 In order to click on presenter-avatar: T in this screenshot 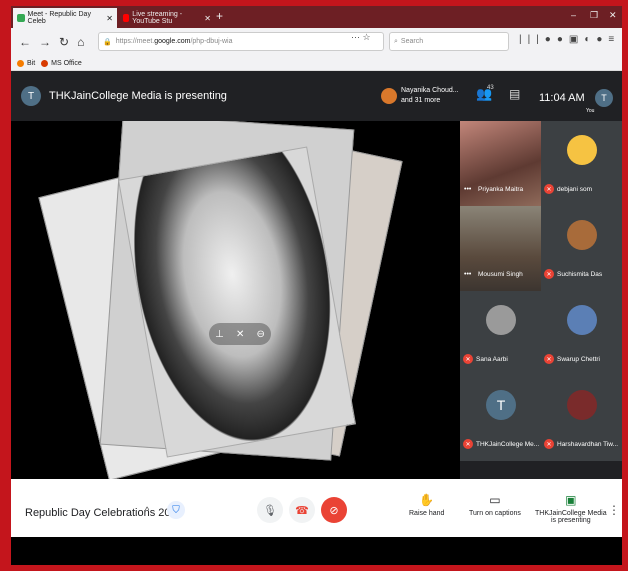, I will do `click(31, 96)`.